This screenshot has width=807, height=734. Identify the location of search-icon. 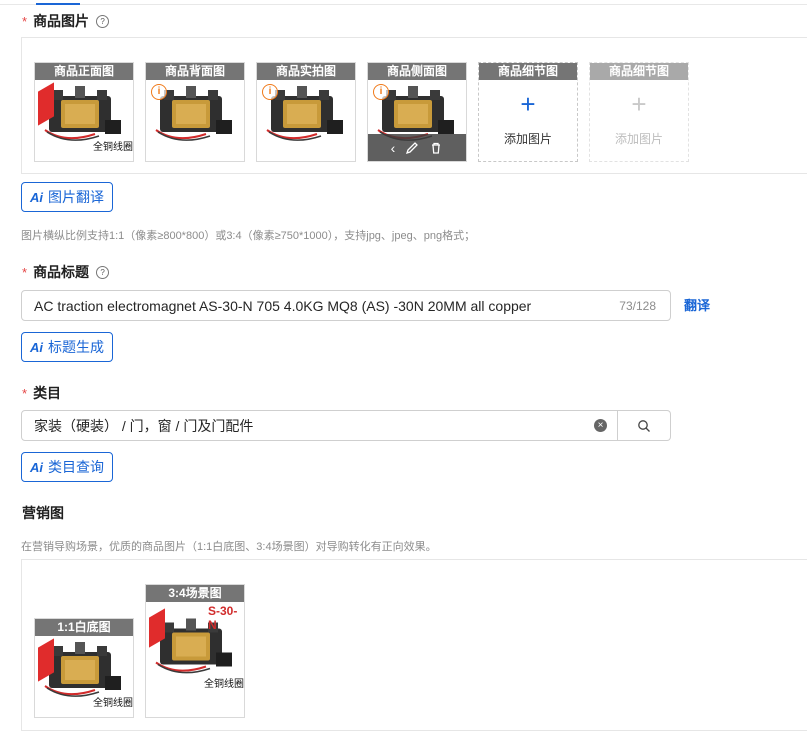
(644, 425).